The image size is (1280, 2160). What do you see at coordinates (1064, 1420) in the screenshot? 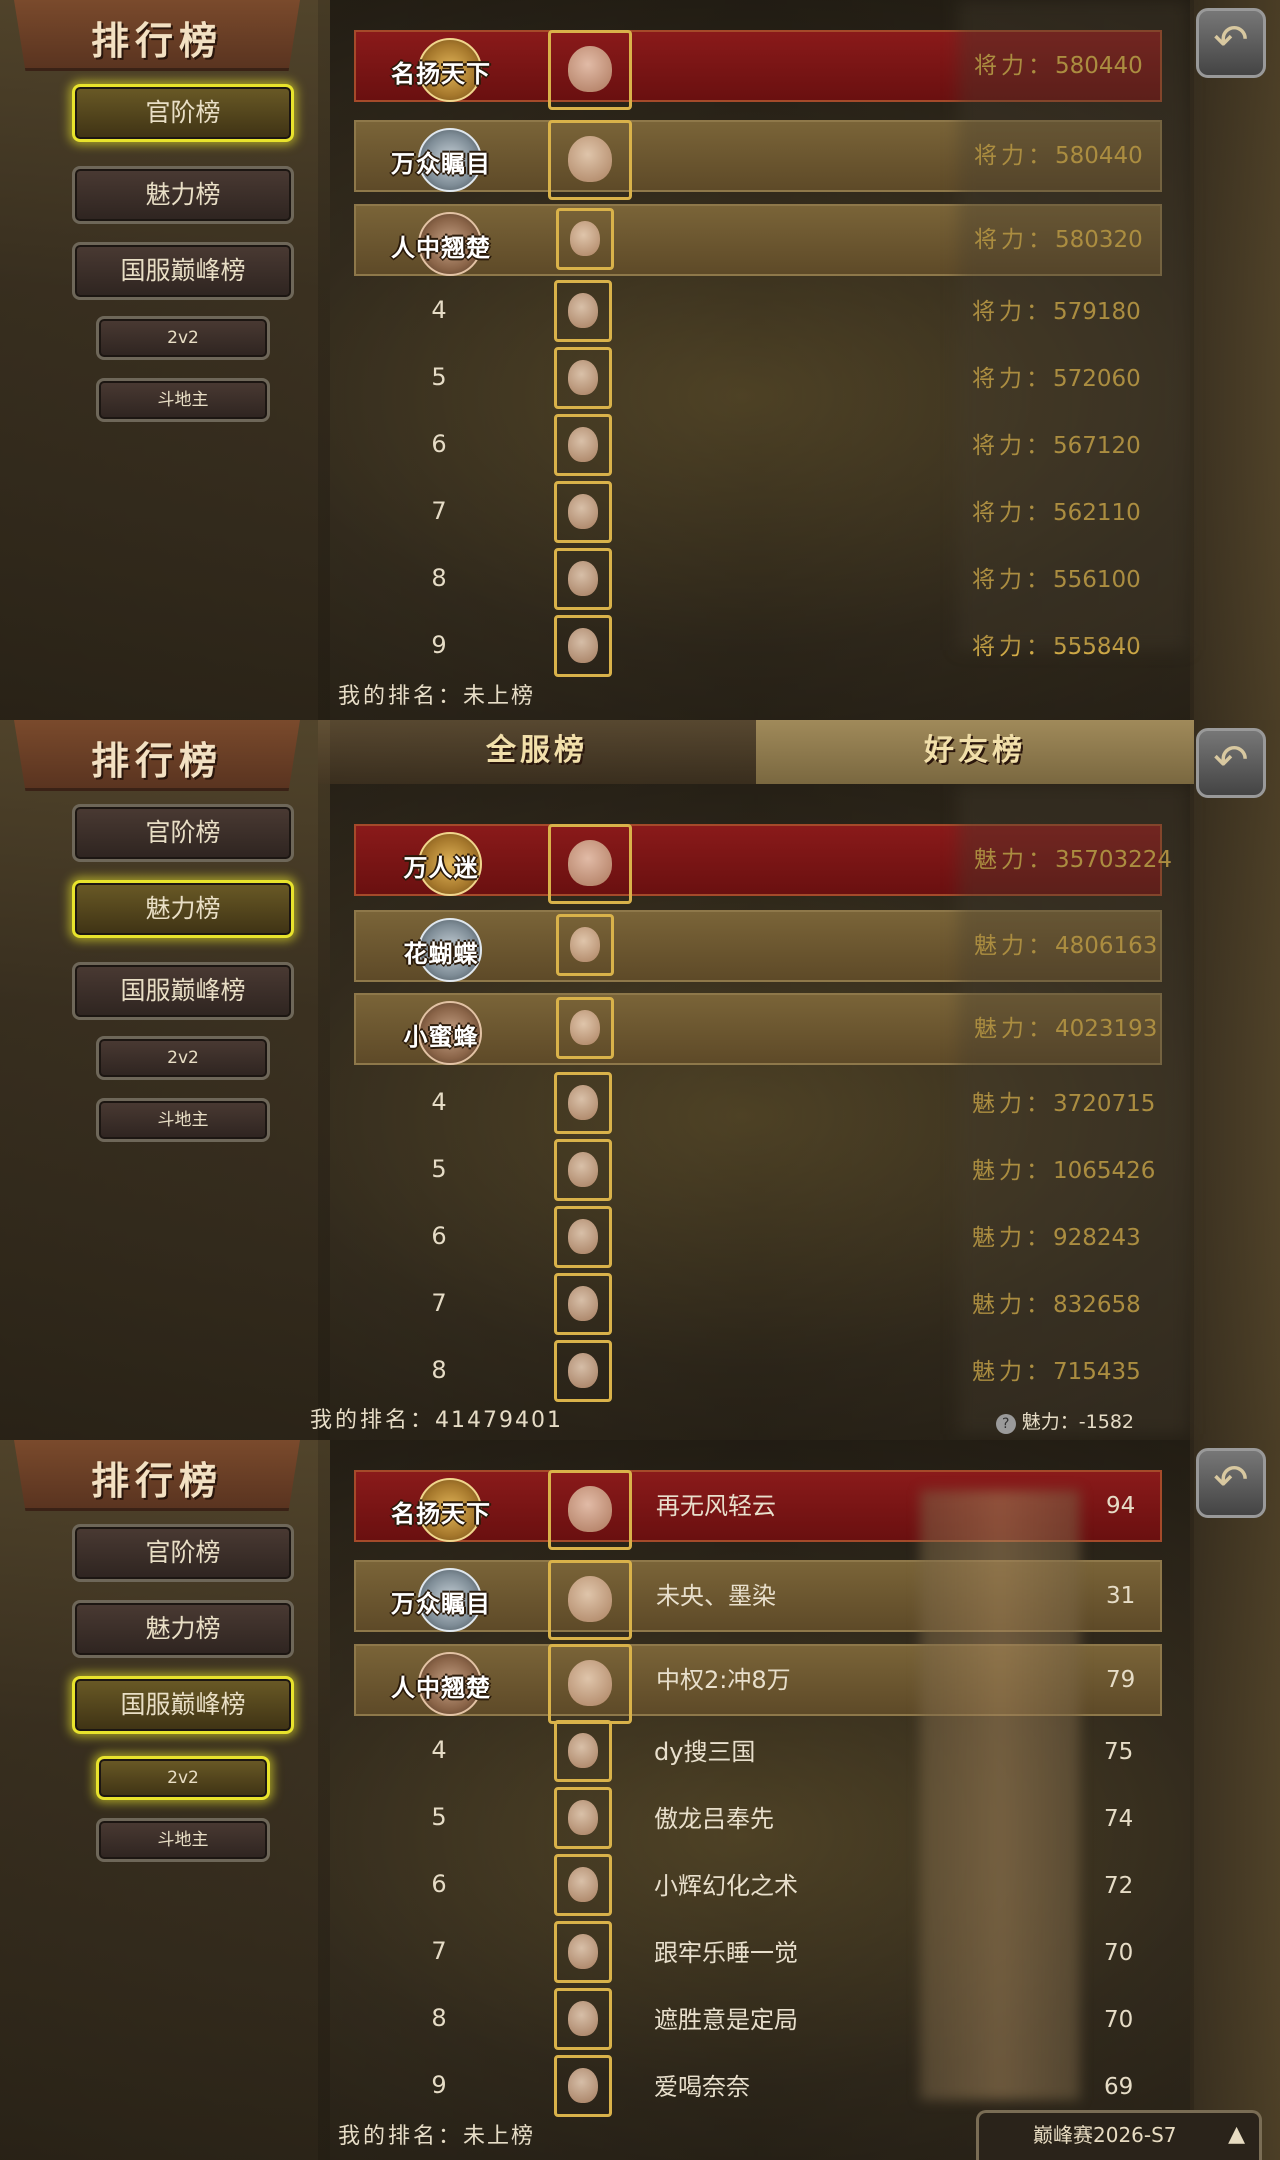
I see `my-charm-stat: ? 魅力：-1582` at bounding box center [1064, 1420].